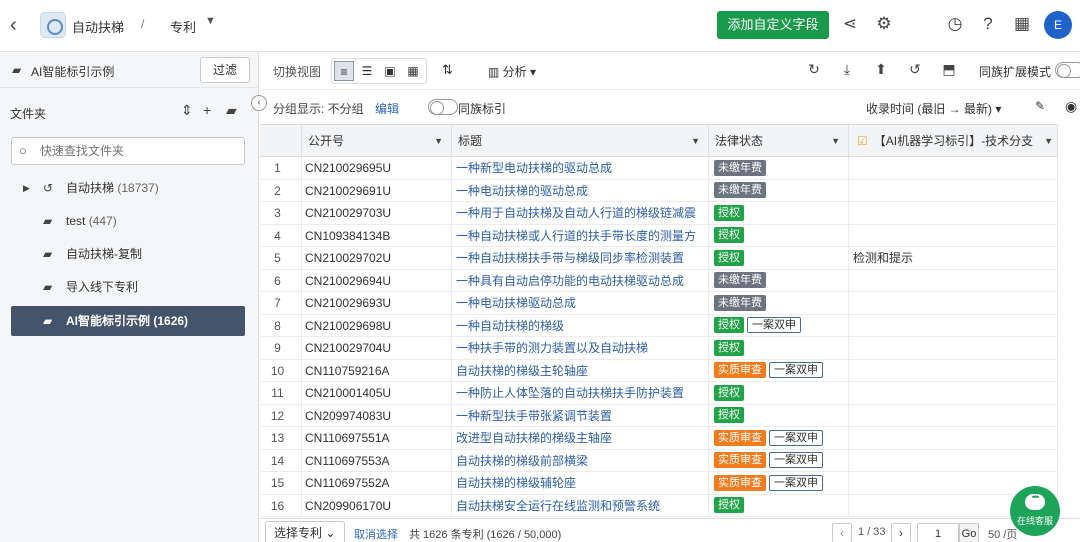 This screenshot has width=1080, height=542. What do you see at coordinates (281, 168) in the screenshot?
I see `row-index: 1` at bounding box center [281, 168].